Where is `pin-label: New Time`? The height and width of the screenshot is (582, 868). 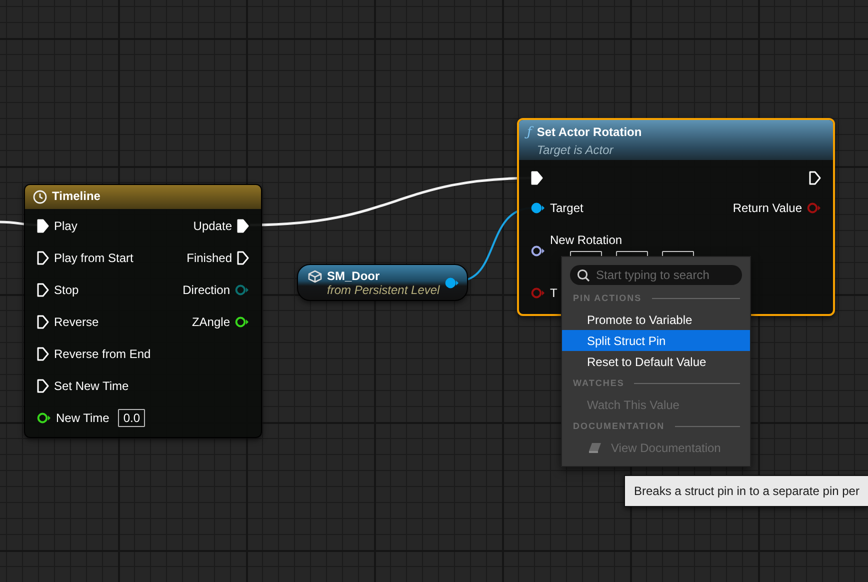 pin-label: New Time is located at coordinates (83, 418).